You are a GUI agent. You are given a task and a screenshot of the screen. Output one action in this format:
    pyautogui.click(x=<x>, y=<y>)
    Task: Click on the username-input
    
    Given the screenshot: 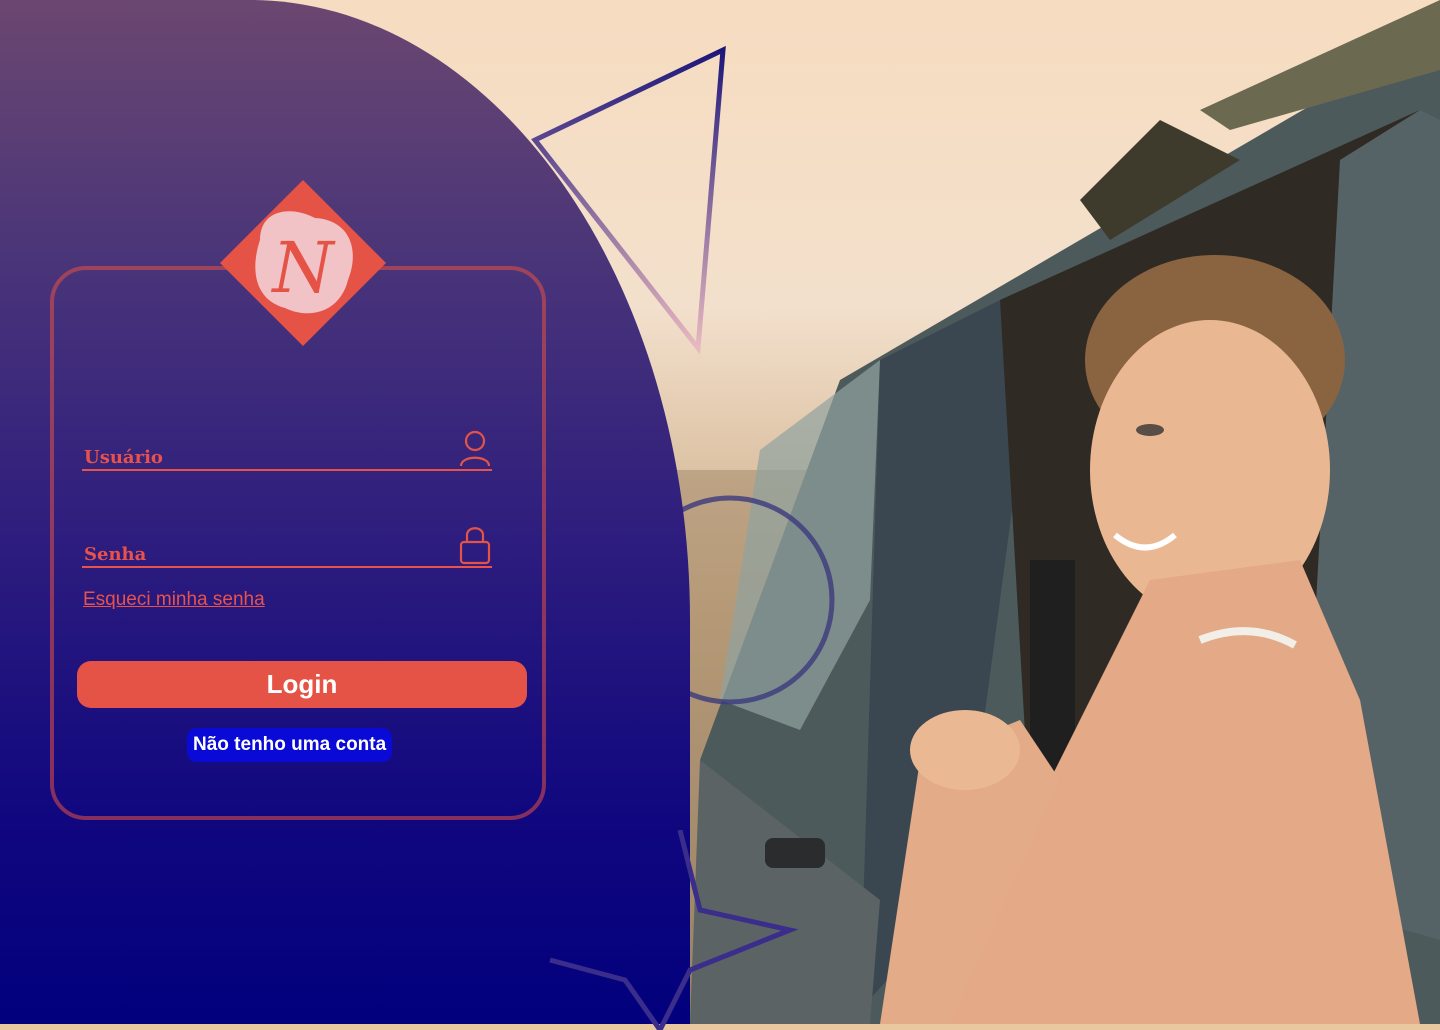 What is the action you would take?
    pyautogui.click(x=287, y=470)
    